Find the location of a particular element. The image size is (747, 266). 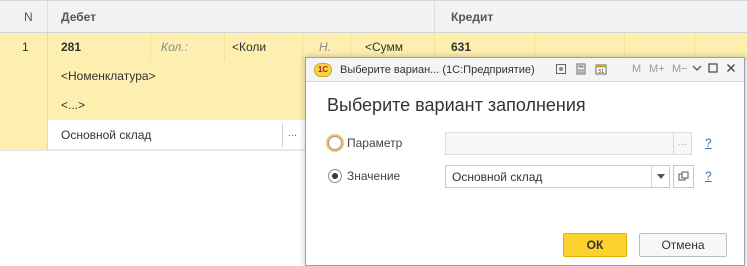

kredit-account: 631 is located at coordinates (461, 47).